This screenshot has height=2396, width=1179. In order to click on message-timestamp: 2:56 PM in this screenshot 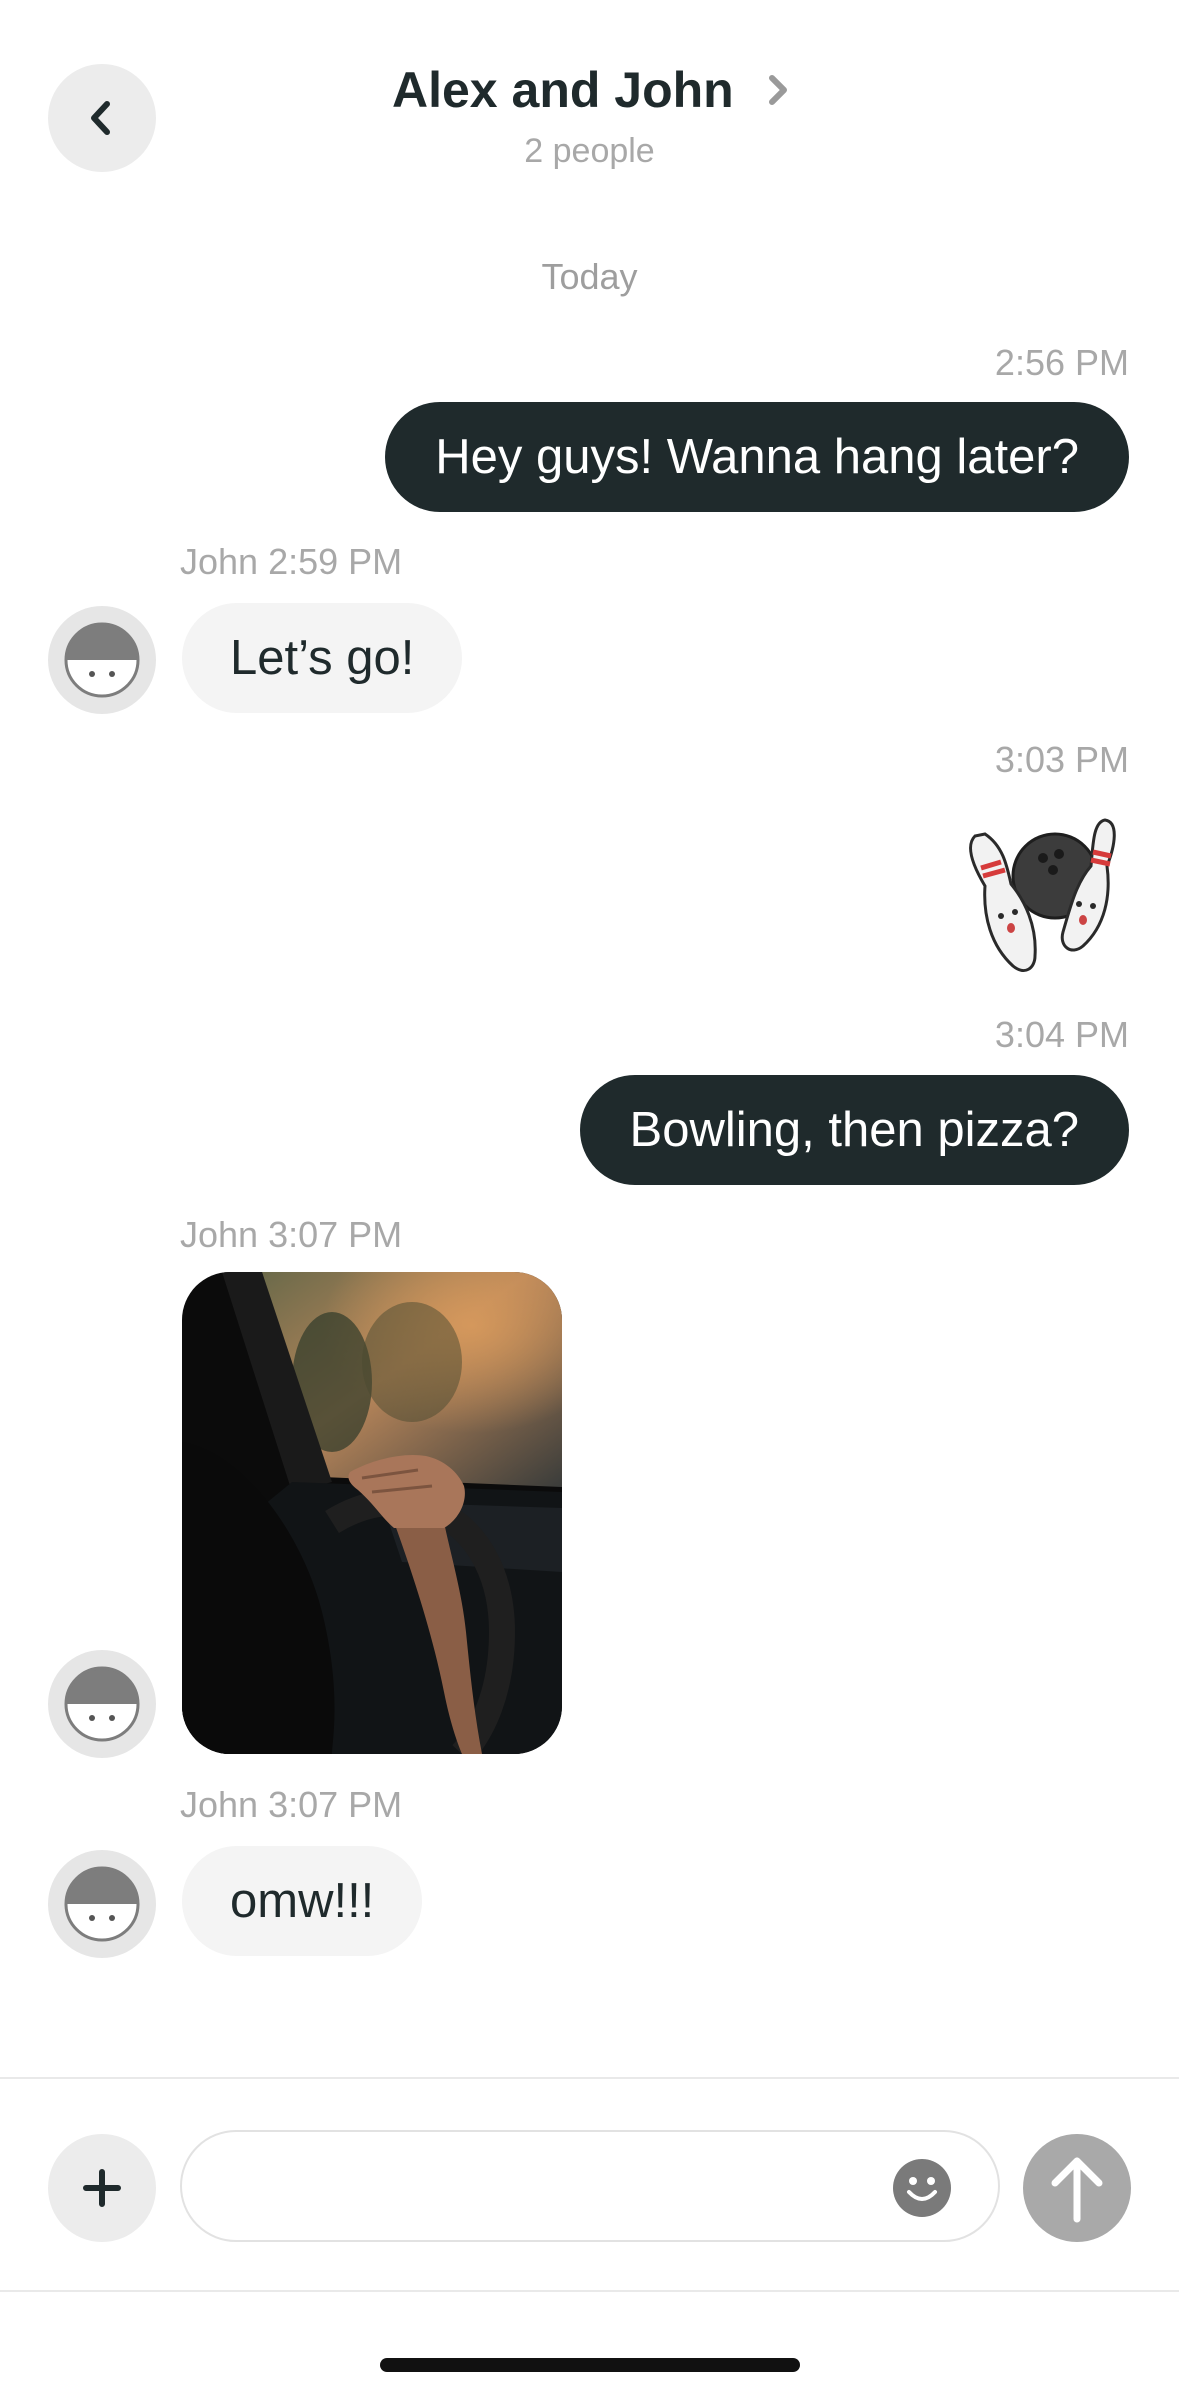, I will do `click(1061, 362)`.